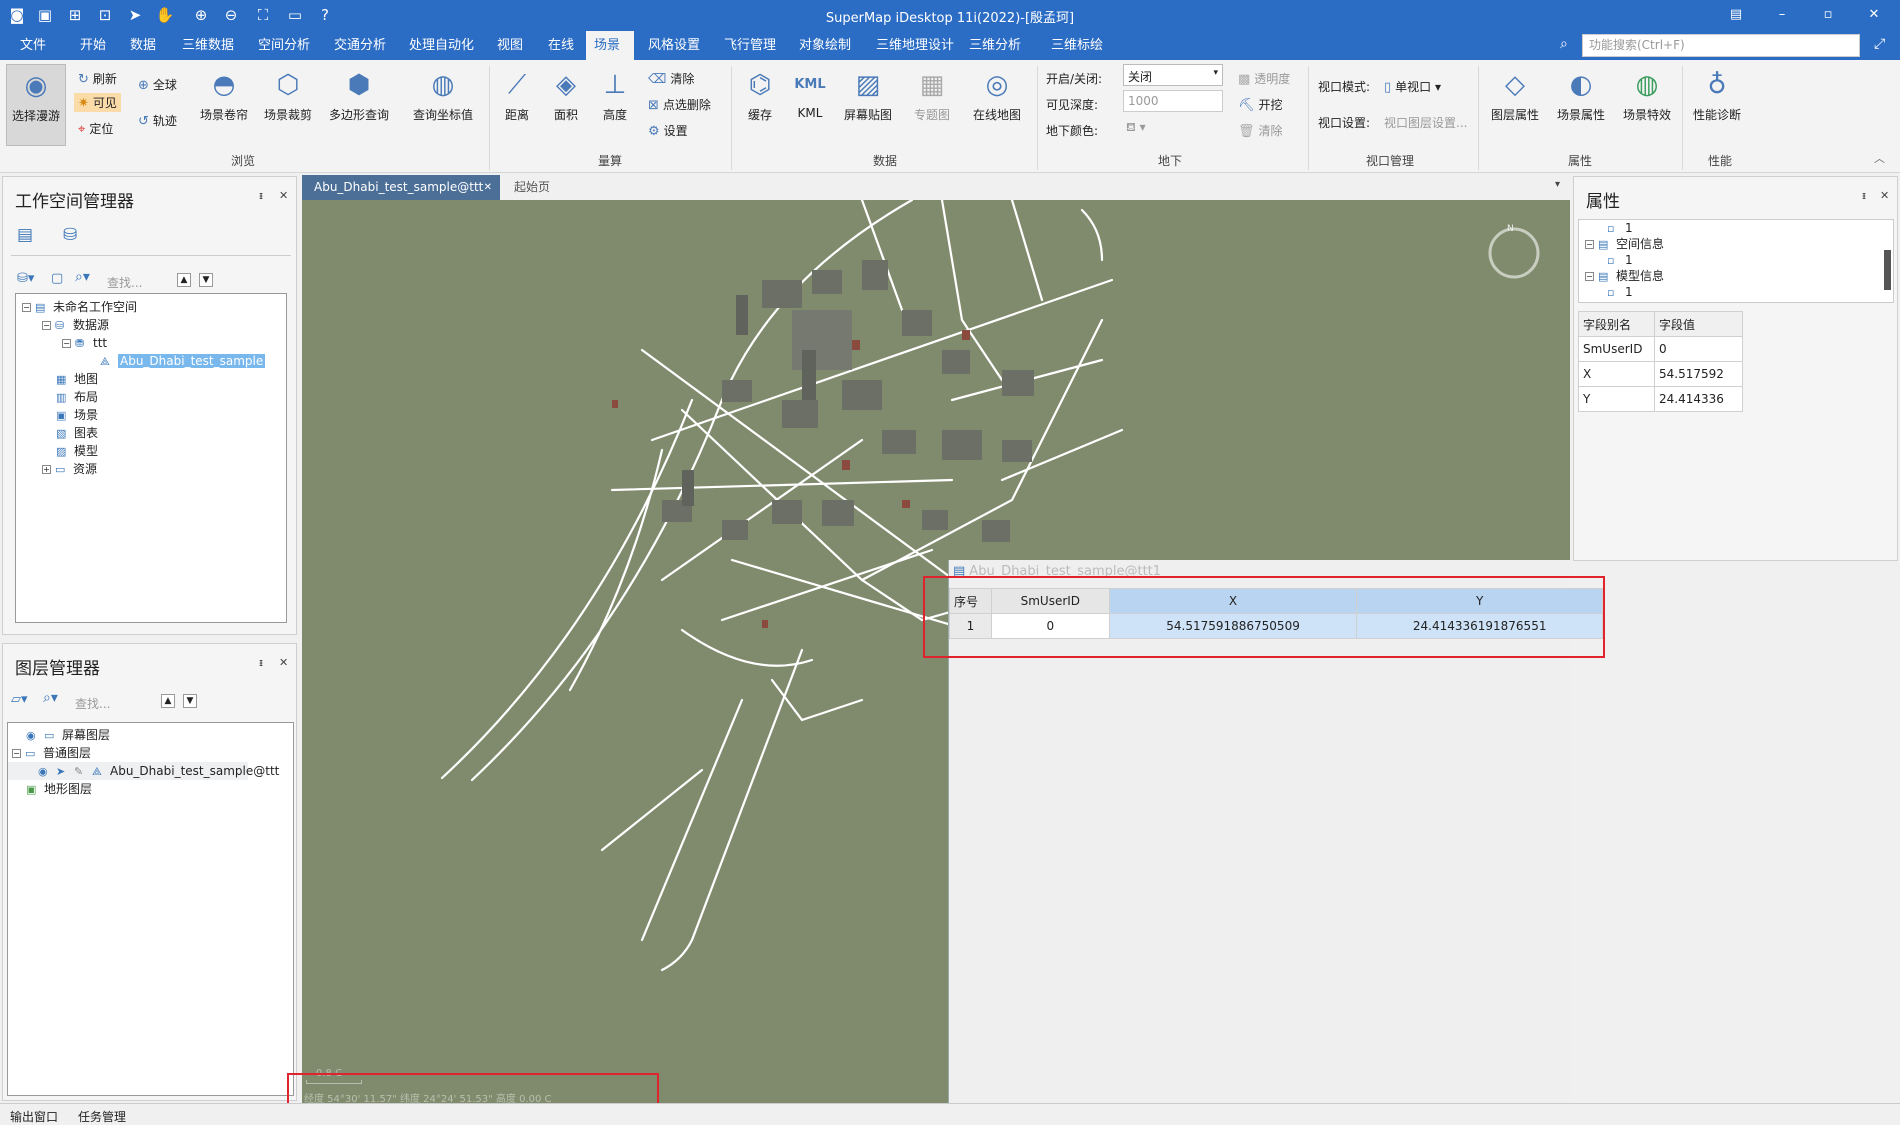  What do you see at coordinates (151, 415) in the screenshot?
I see `tree-node-scenes: ▣ 场景` at bounding box center [151, 415].